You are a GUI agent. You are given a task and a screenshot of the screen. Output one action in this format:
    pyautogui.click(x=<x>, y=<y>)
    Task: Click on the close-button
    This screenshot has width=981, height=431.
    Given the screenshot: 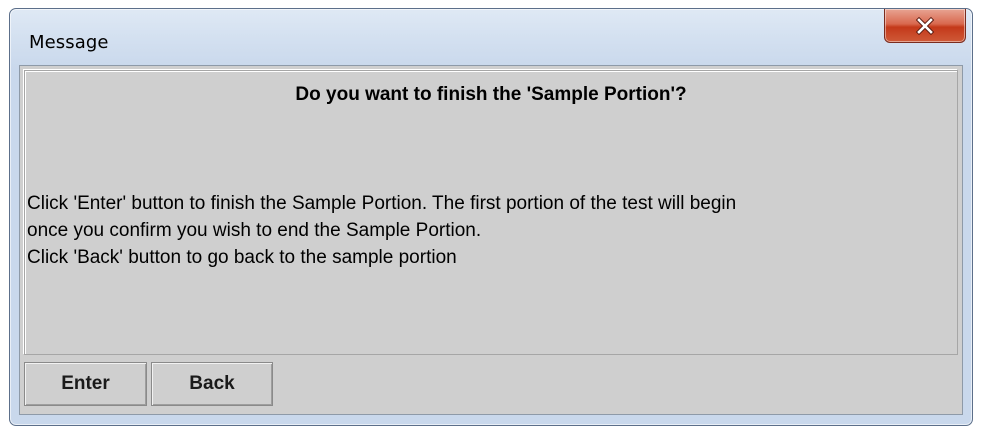 What is the action you would take?
    pyautogui.click(x=925, y=26)
    